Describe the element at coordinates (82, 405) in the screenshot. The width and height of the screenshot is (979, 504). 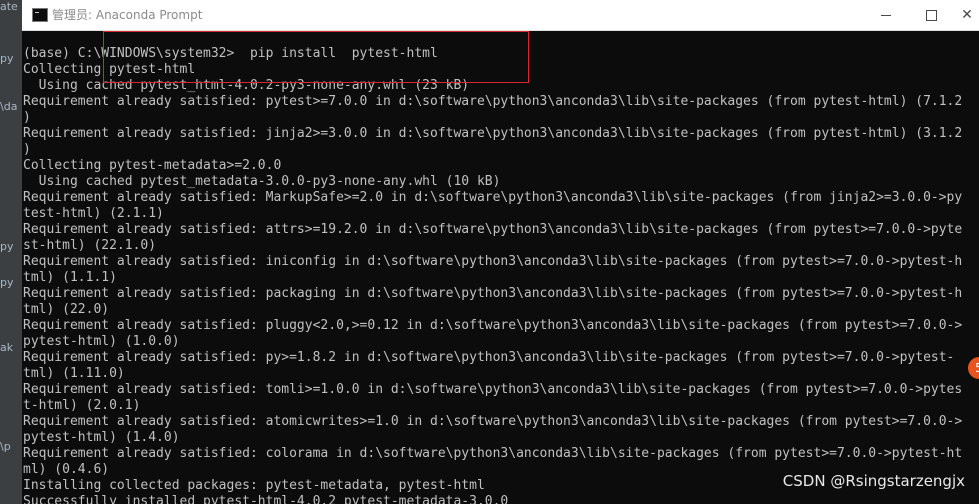
I see `terminal-line: t-html) (2.0.1)` at that location.